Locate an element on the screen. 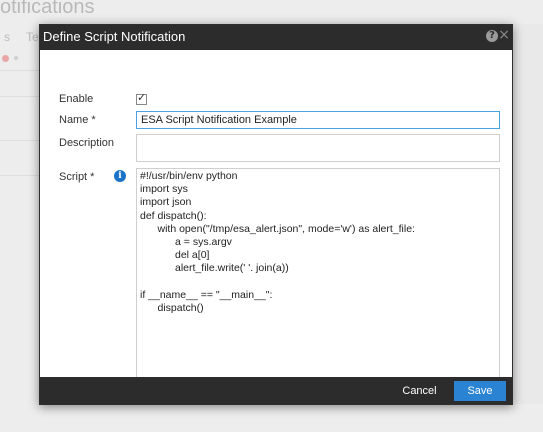 Image resolution: width=543 pixels, height=432 pixels. save-button: Save is located at coordinates (480, 391).